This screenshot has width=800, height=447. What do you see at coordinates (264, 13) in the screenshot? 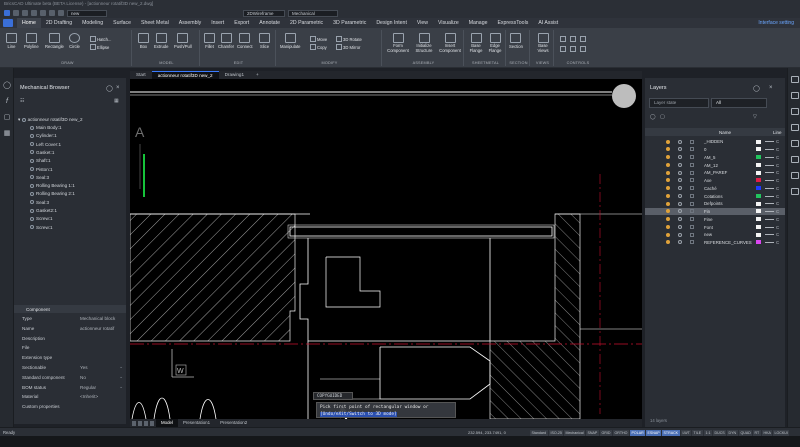
I see `visual-style-select: 2DWireframe` at bounding box center [264, 13].